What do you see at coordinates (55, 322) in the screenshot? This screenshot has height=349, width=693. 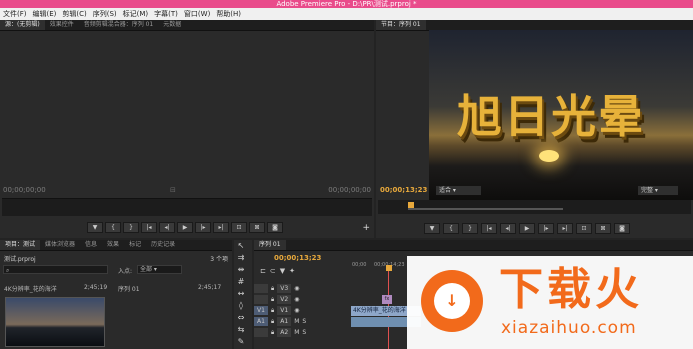 I see `clip-thumbnail` at bounding box center [55, 322].